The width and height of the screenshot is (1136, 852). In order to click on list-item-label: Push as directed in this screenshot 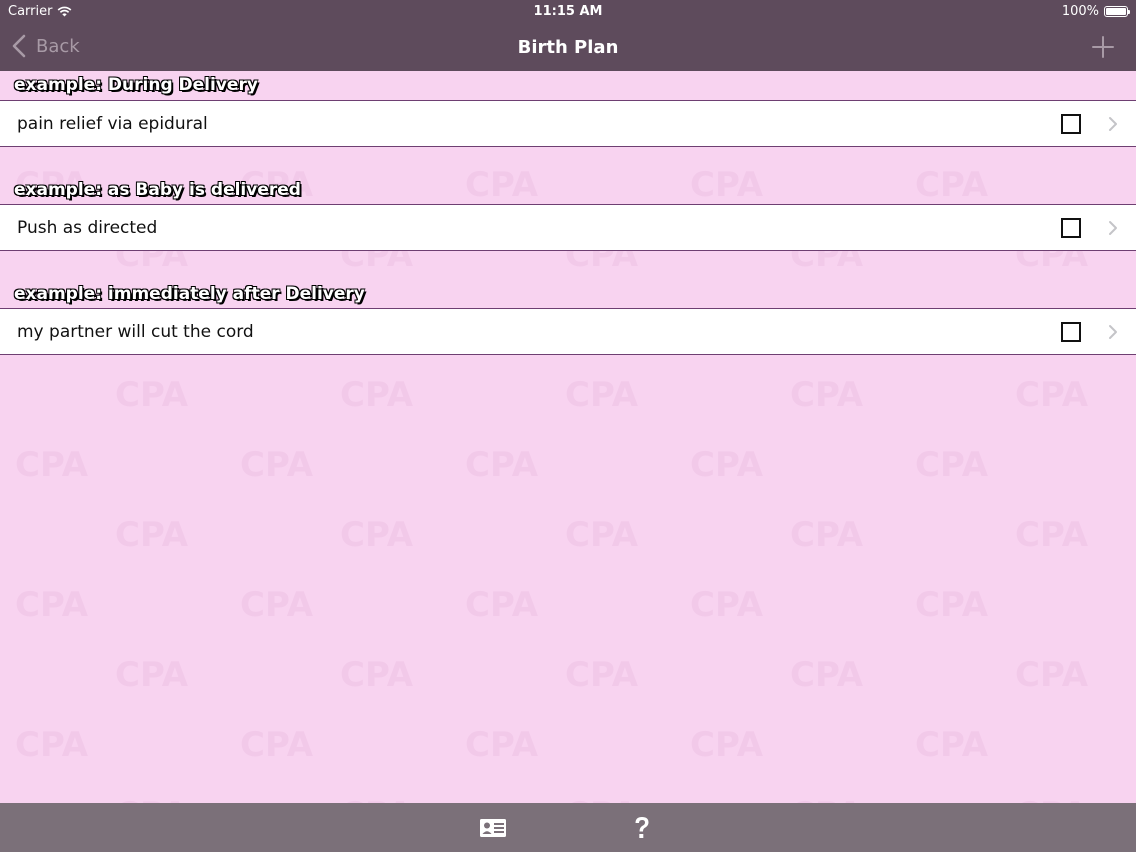, I will do `click(87, 228)`.